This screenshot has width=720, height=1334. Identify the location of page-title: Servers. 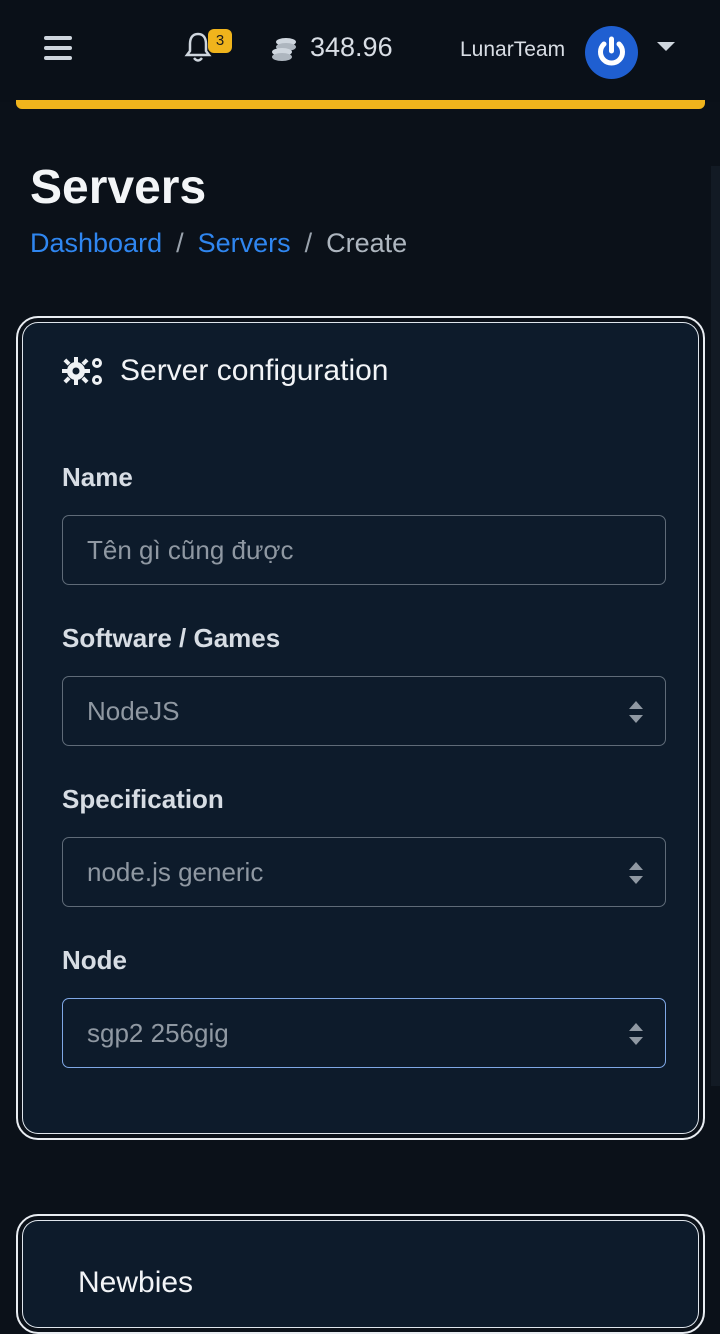
(118, 187).